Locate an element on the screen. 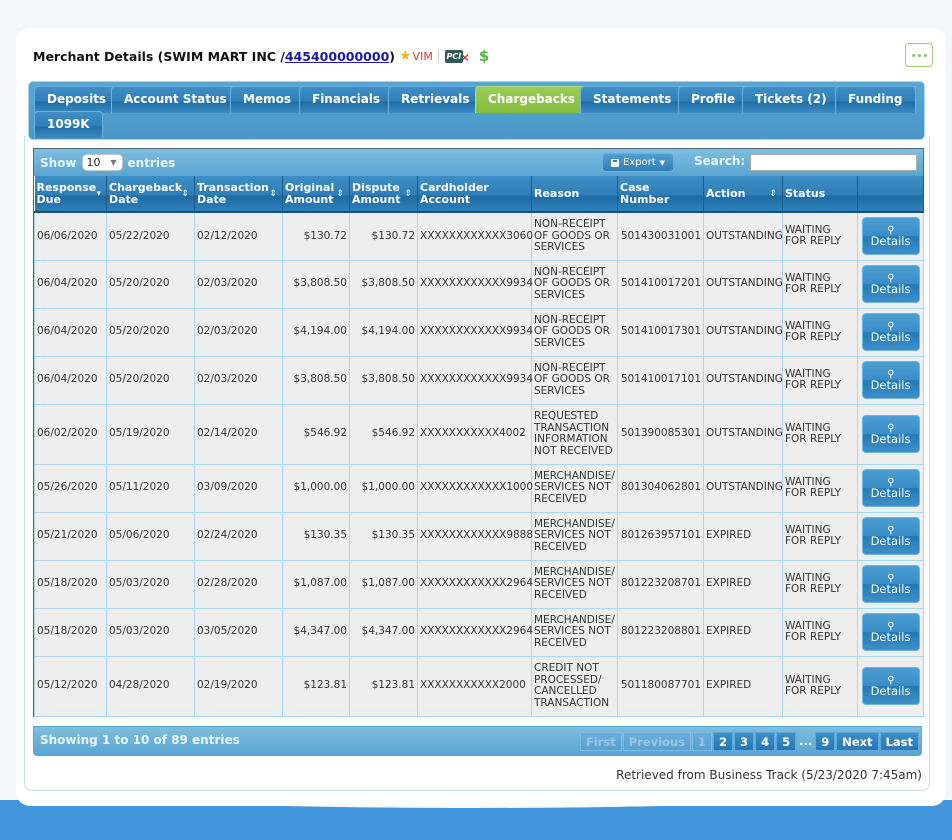 The image size is (952, 840). search-input is located at coordinates (833, 162).